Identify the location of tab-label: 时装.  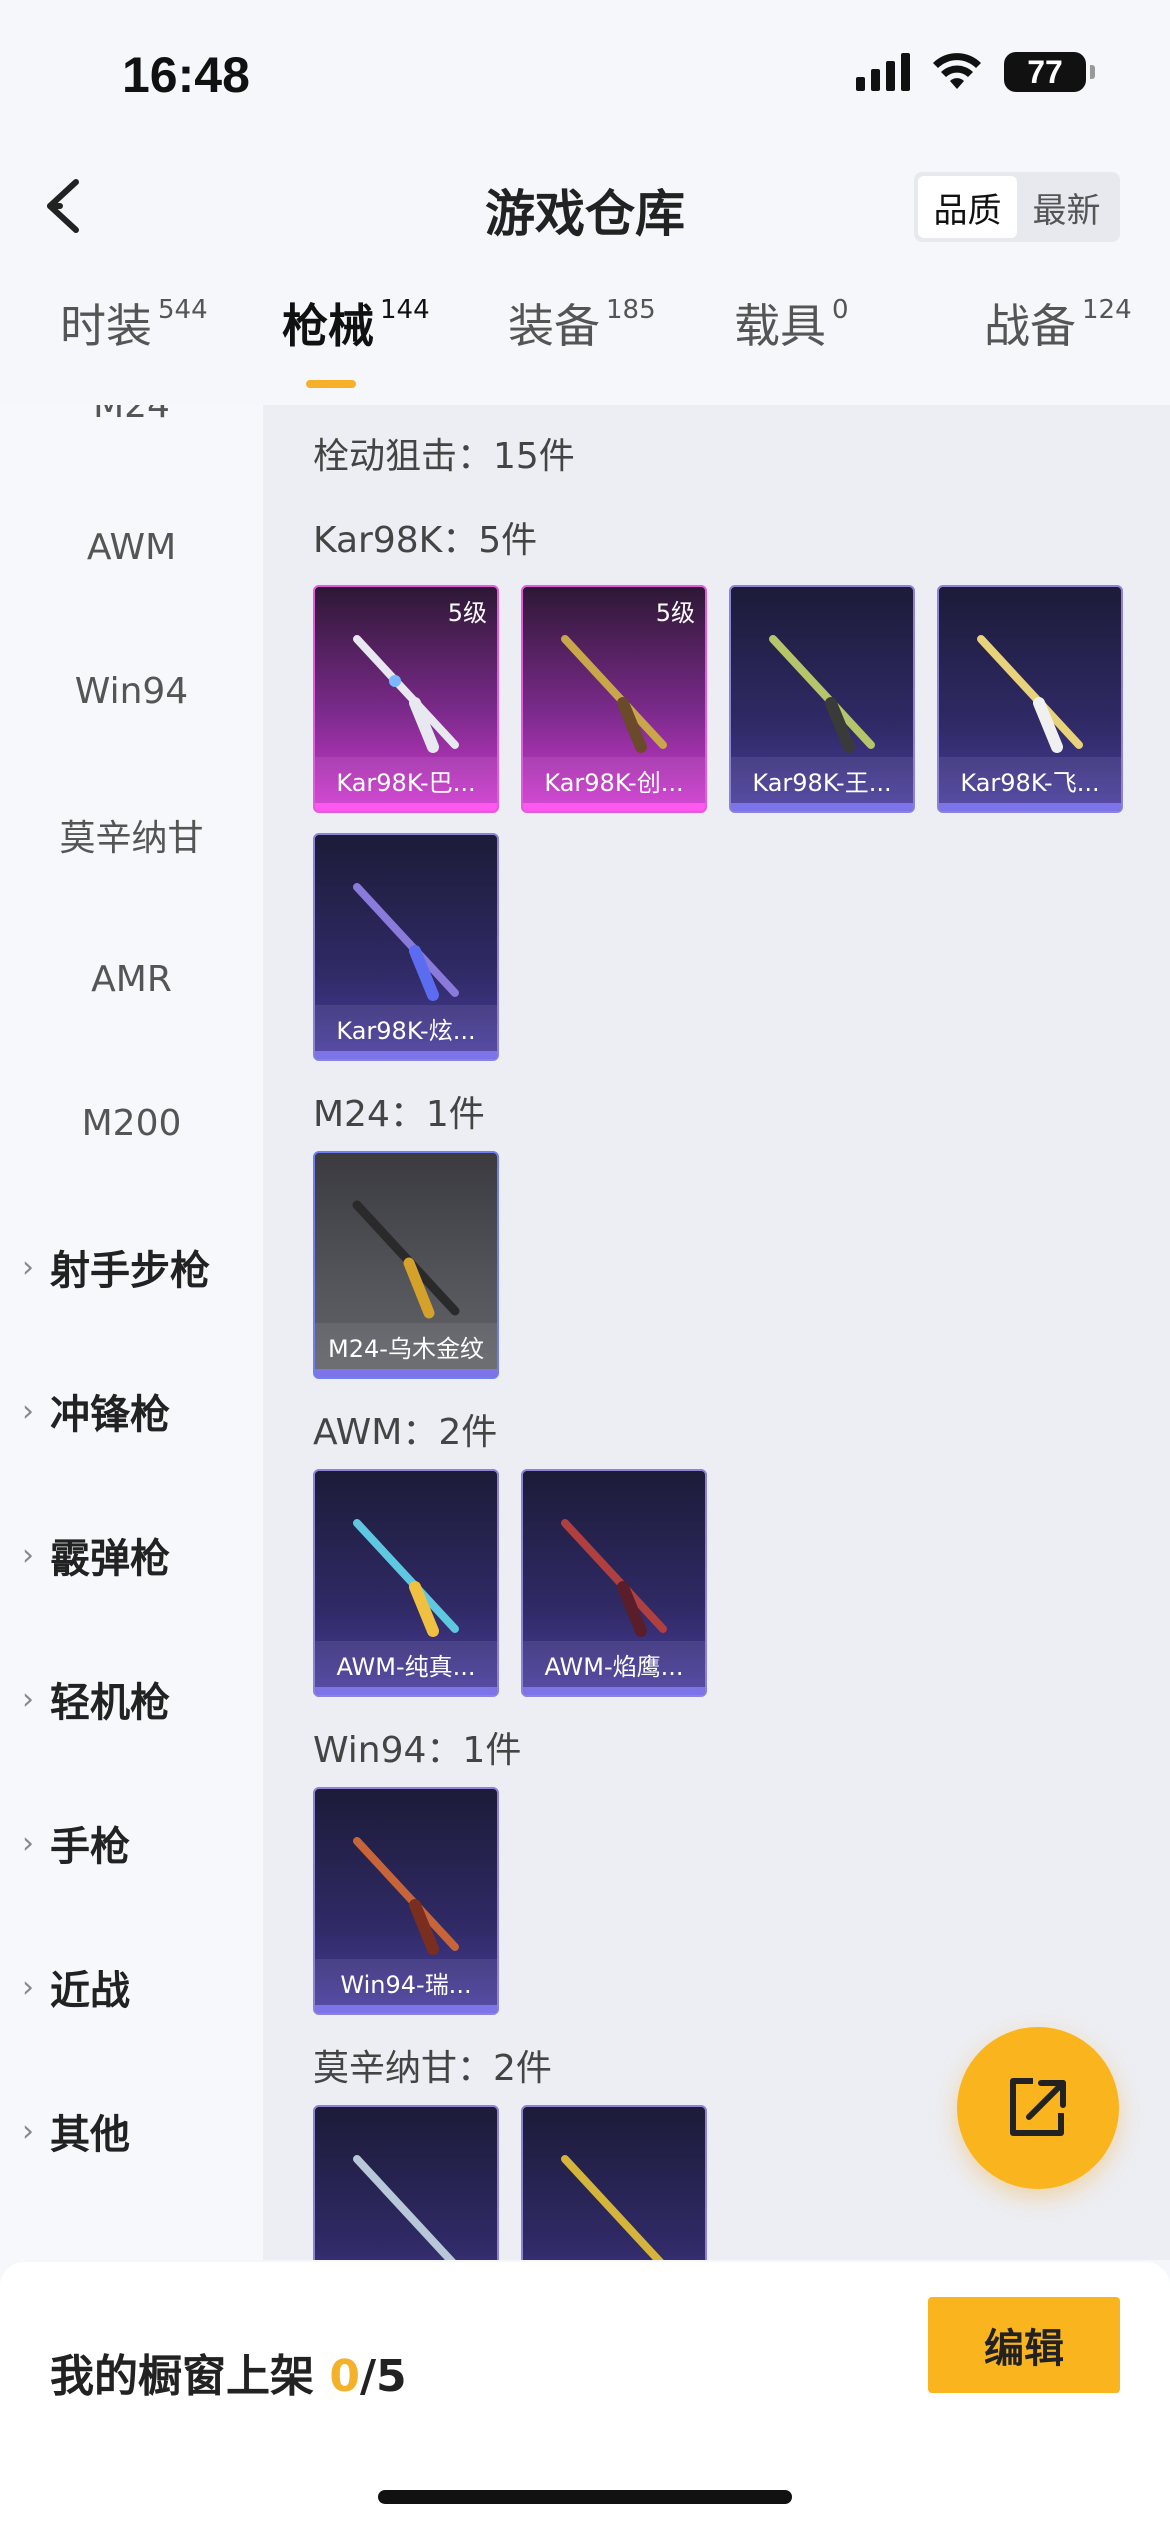
(106, 326).